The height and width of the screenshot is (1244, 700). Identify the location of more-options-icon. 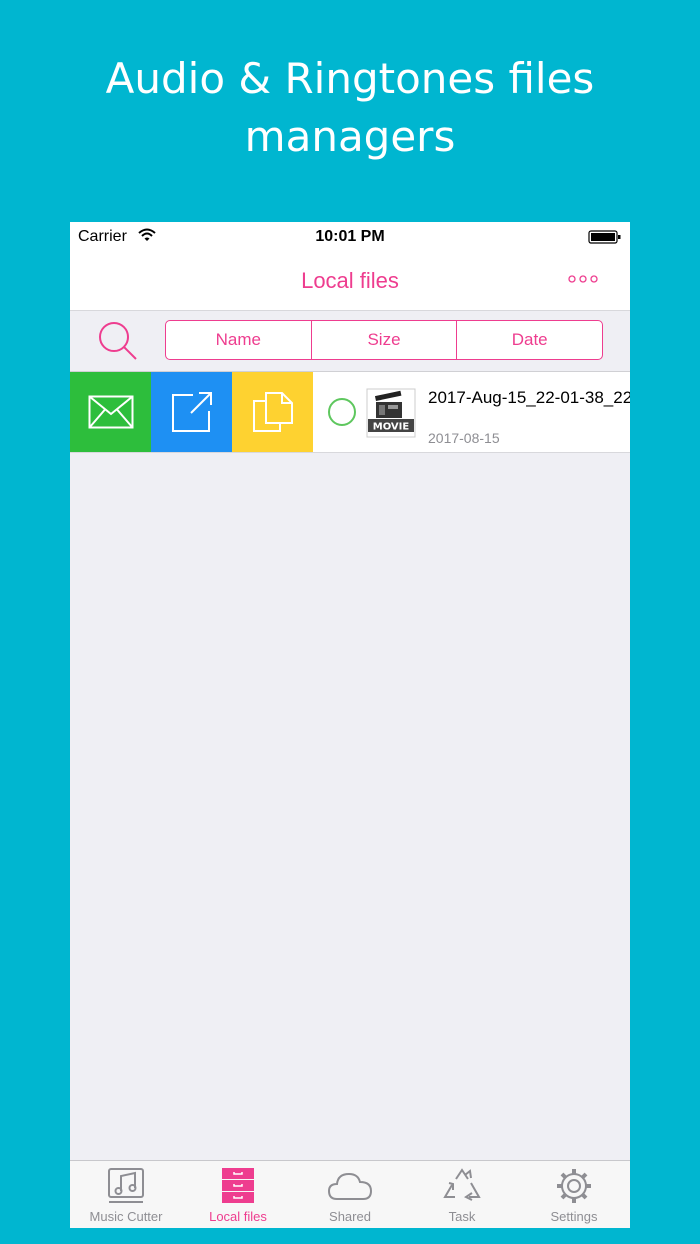
(583, 279).